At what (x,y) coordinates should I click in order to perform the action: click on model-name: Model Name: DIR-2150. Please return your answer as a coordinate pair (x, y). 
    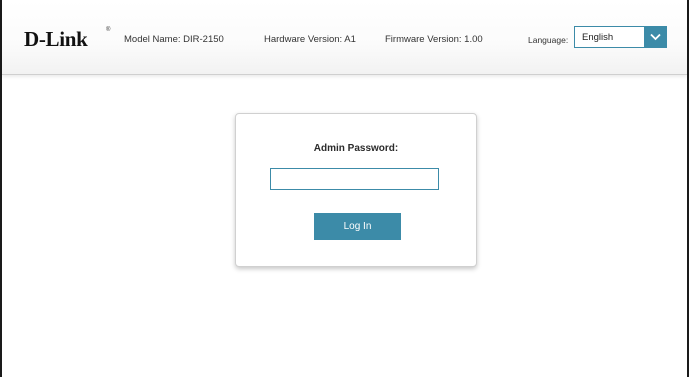
    Looking at the image, I should click on (174, 39).